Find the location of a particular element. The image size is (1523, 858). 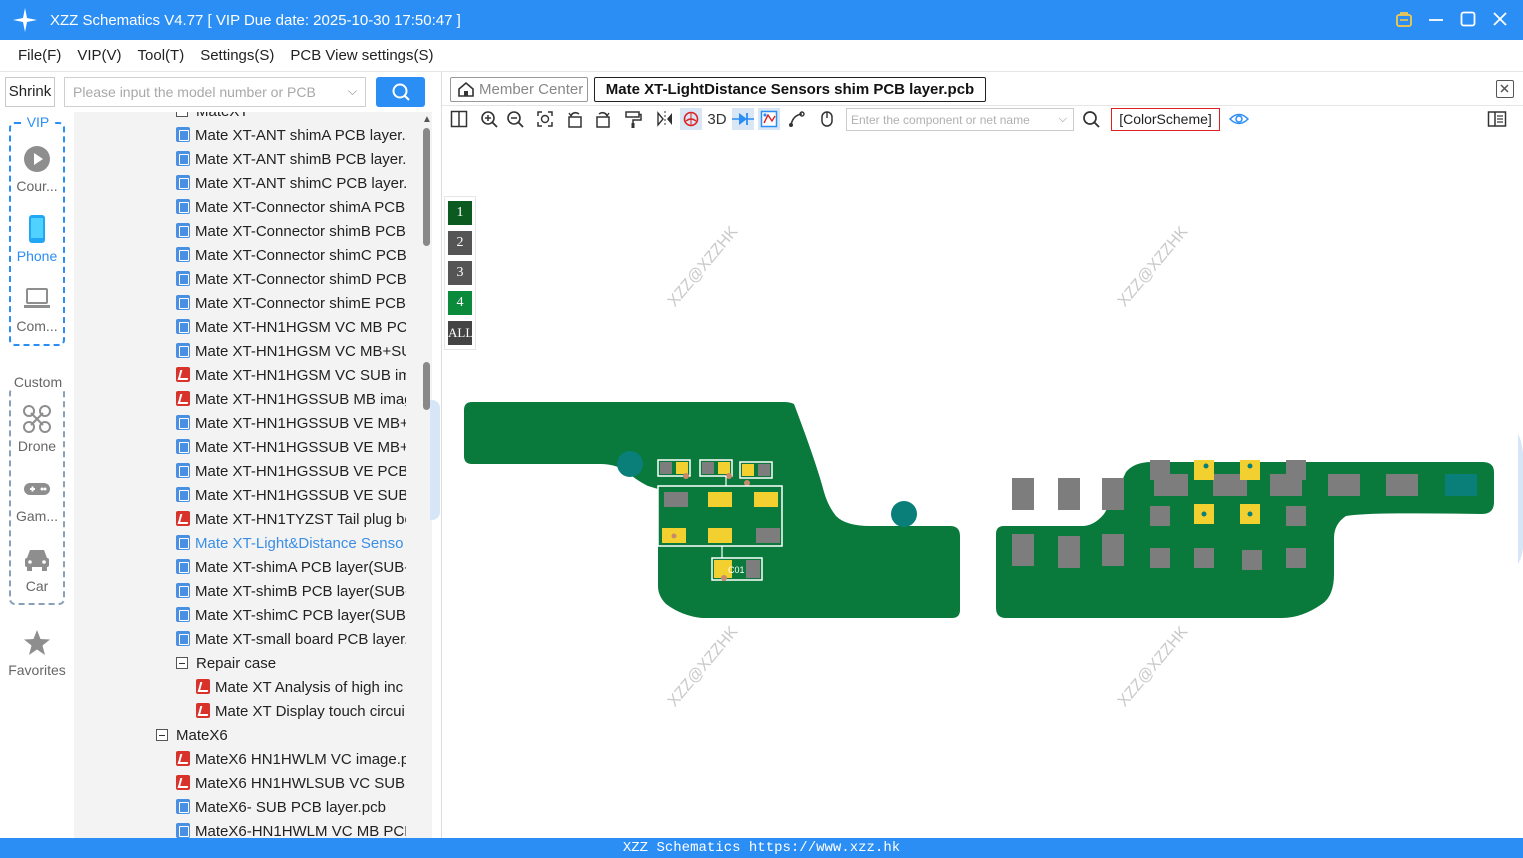

layer-4-button: 4 is located at coordinates (460, 303).